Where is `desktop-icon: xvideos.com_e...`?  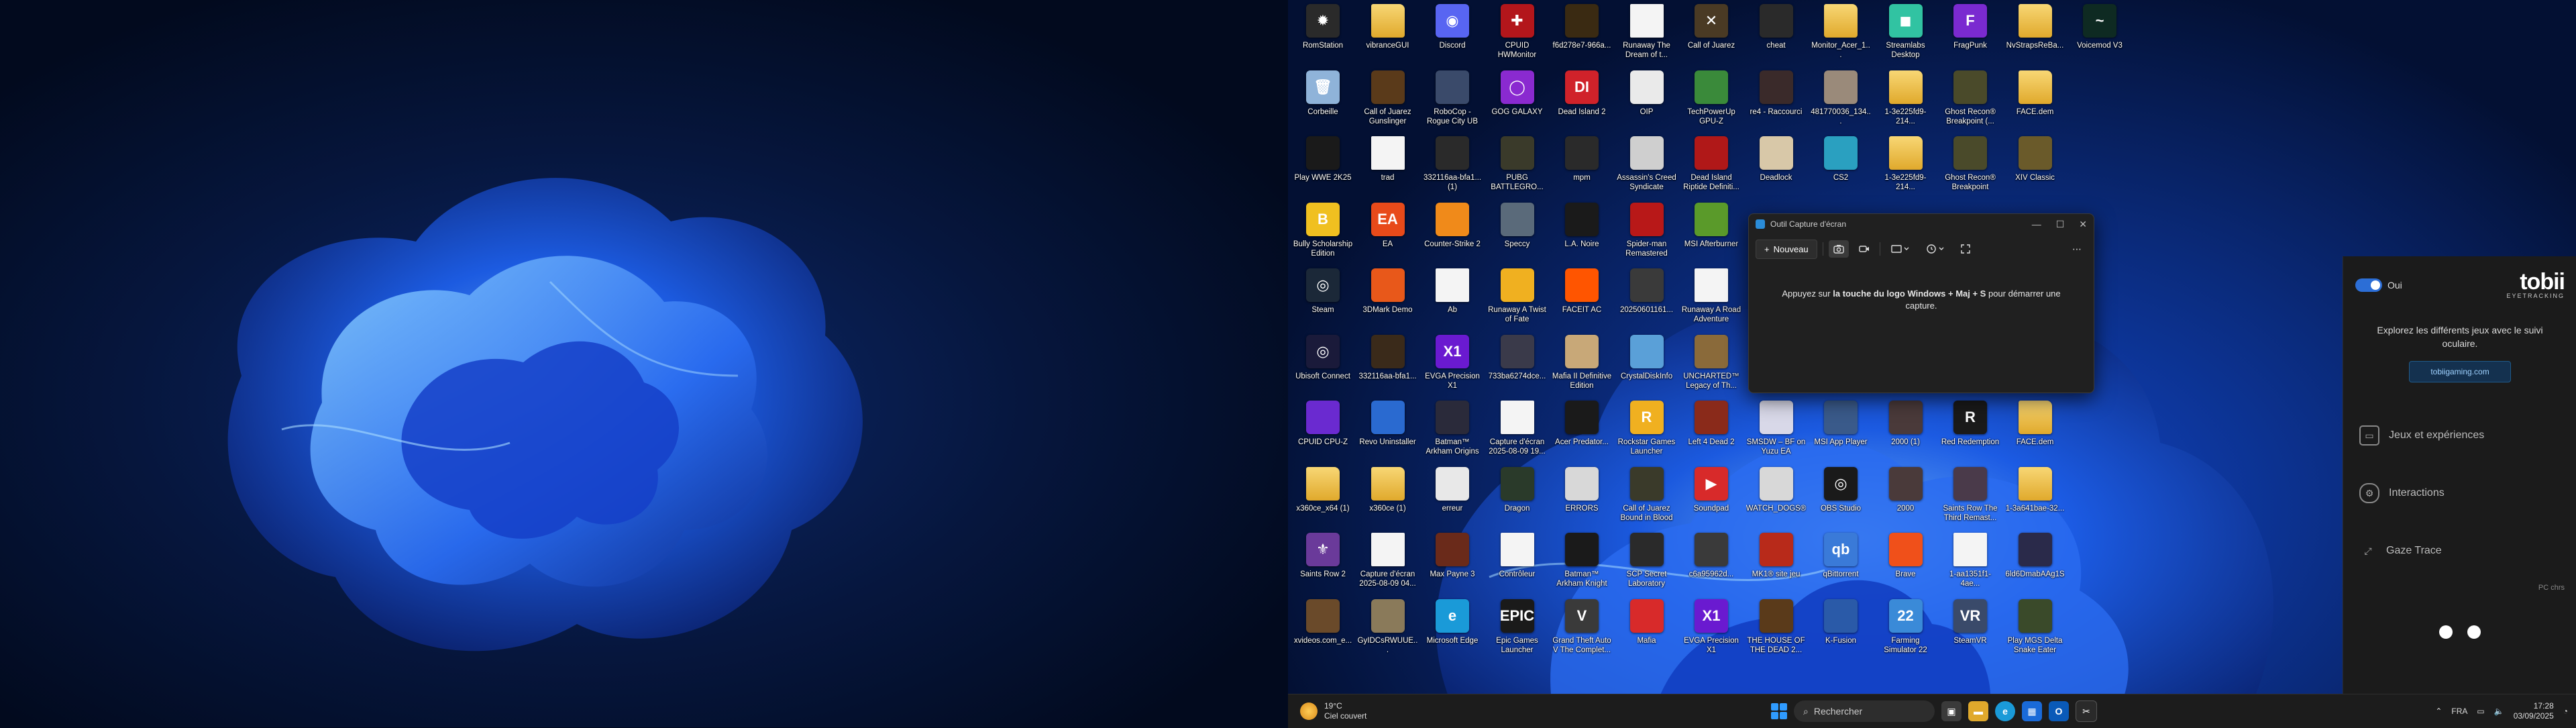 desktop-icon: xvideos.com_e... is located at coordinates (1323, 629).